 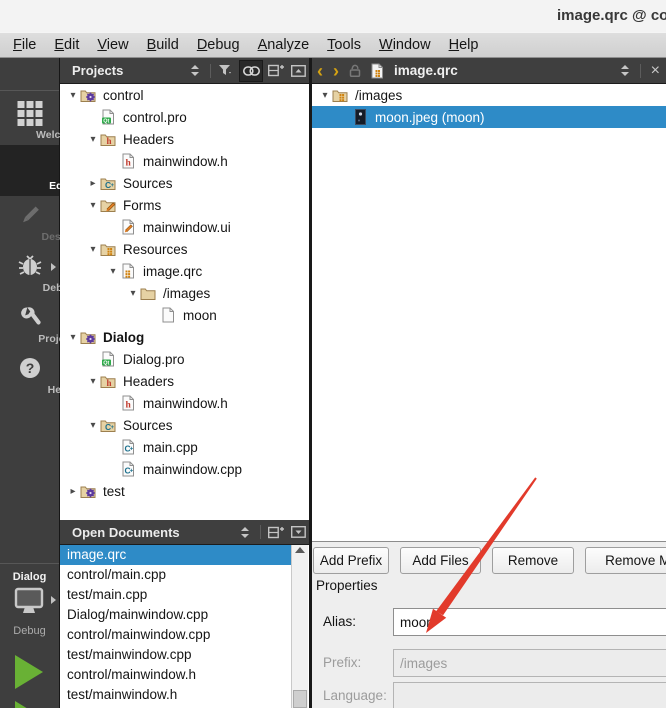 I want to click on sidebar-item-design: Design, so click(x=38, y=221).